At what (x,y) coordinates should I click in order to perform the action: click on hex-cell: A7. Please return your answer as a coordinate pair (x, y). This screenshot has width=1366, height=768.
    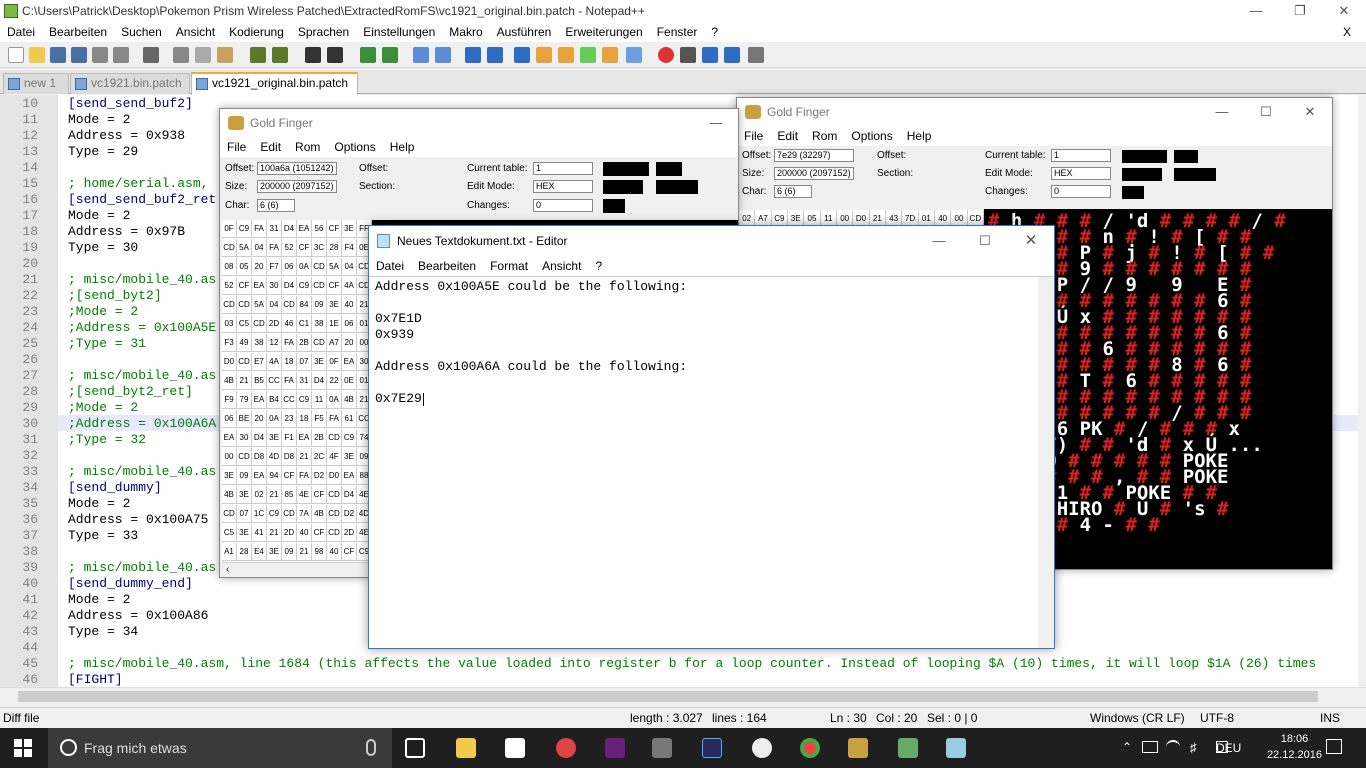
    Looking at the image, I should click on (334, 343).